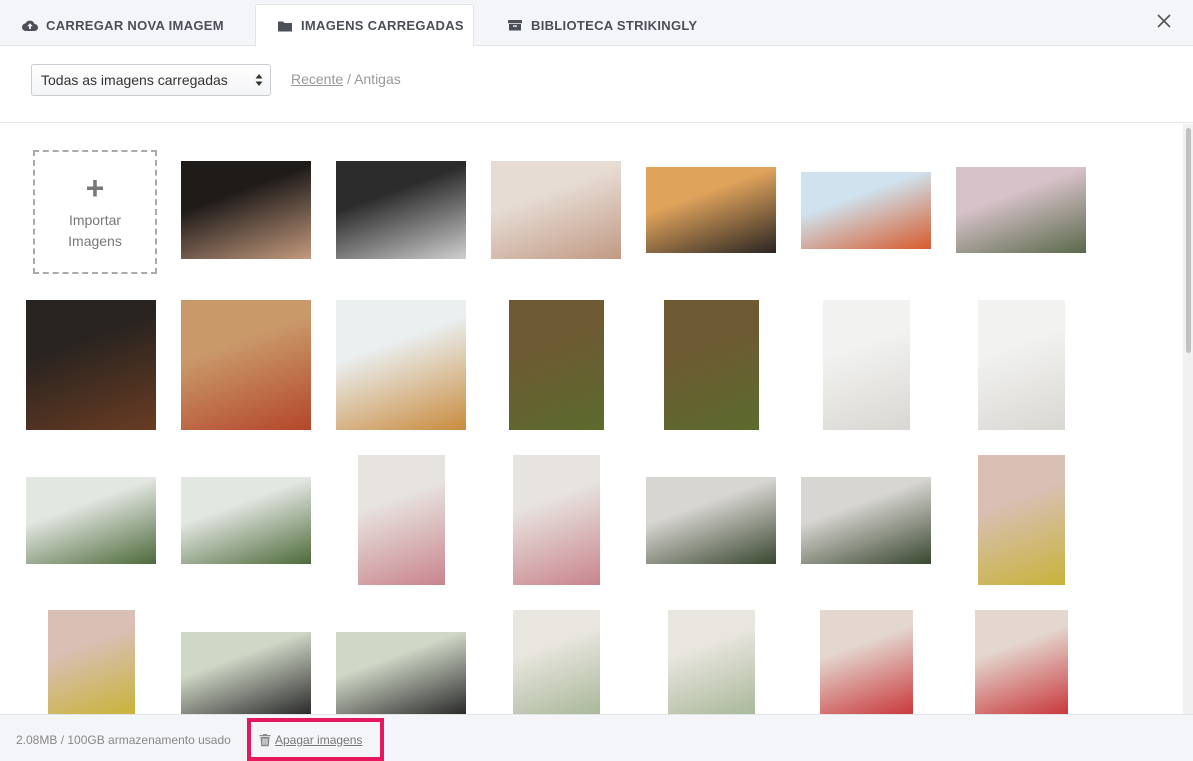 This screenshot has width=1193, height=761. I want to click on select-arrows-icon, so click(259, 80).